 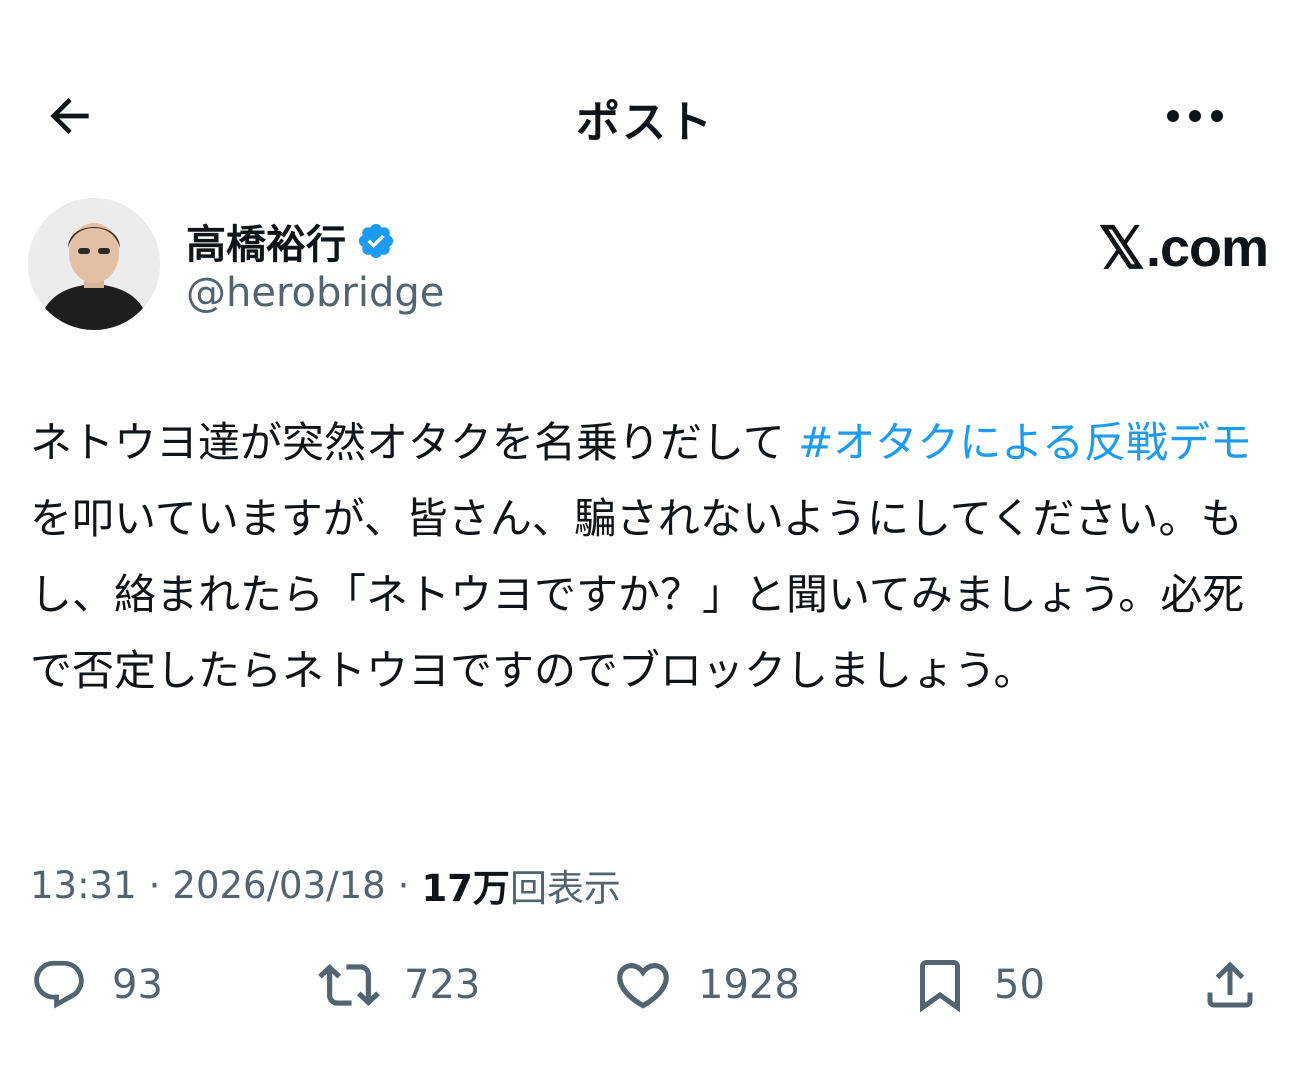 I want to click on brand-suffix: .com, so click(x=1207, y=248).